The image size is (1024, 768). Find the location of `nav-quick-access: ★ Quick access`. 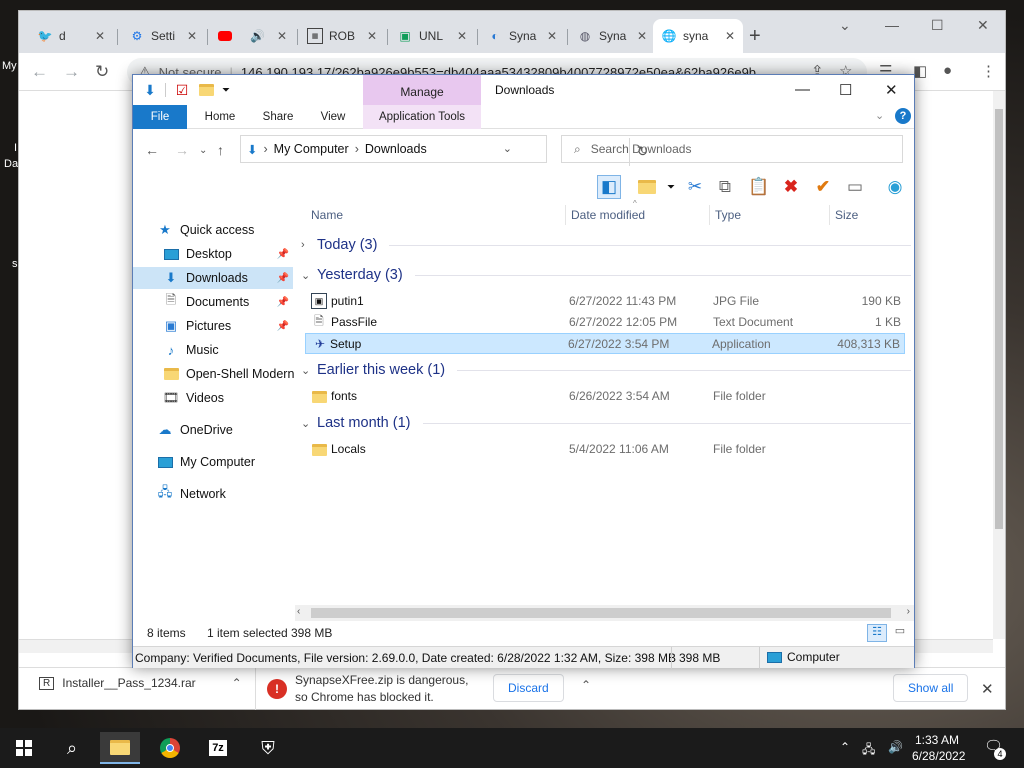

nav-quick-access: ★ Quick access is located at coordinates (213, 230).